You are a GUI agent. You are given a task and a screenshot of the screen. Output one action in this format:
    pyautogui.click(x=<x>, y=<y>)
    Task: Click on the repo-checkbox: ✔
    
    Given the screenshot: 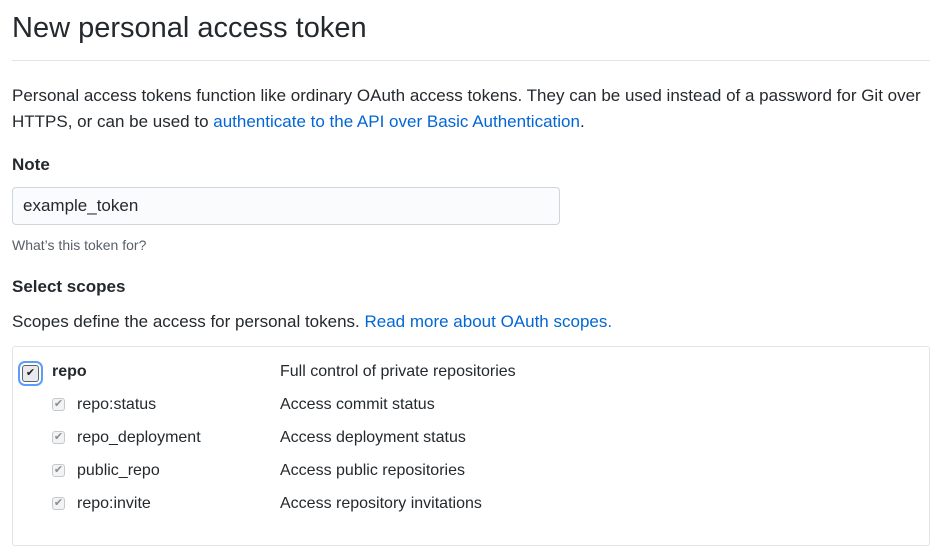 What is the action you would take?
    pyautogui.click(x=30, y=373)
    